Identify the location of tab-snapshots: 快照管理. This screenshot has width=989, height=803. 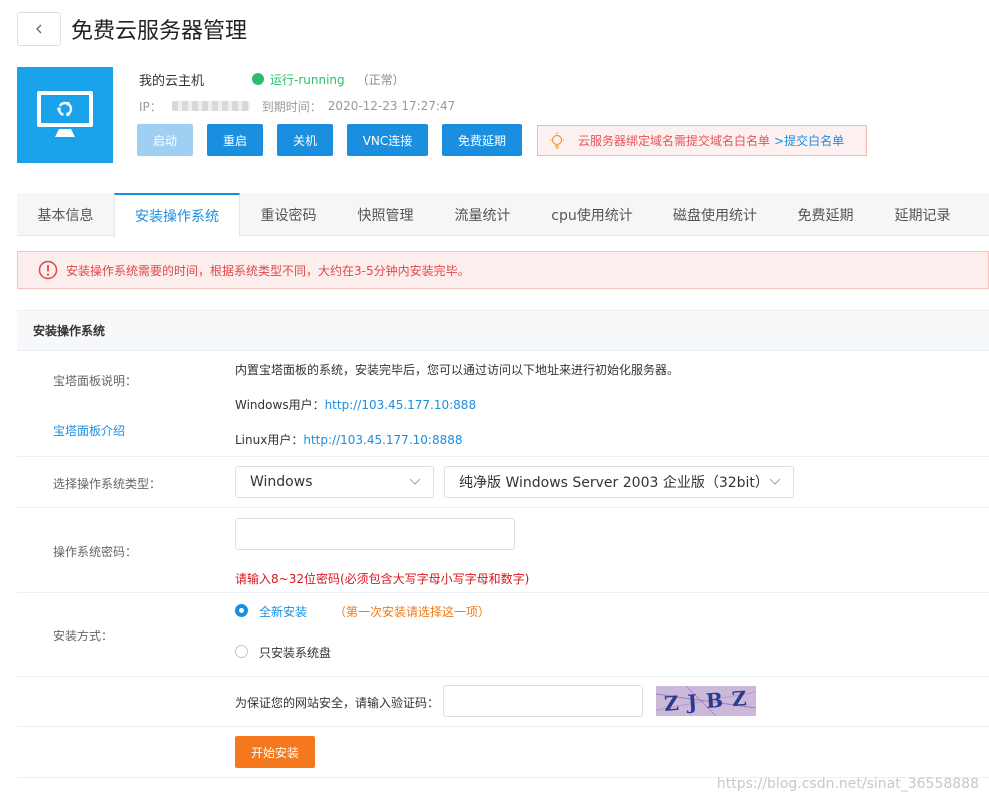
(385, 214).